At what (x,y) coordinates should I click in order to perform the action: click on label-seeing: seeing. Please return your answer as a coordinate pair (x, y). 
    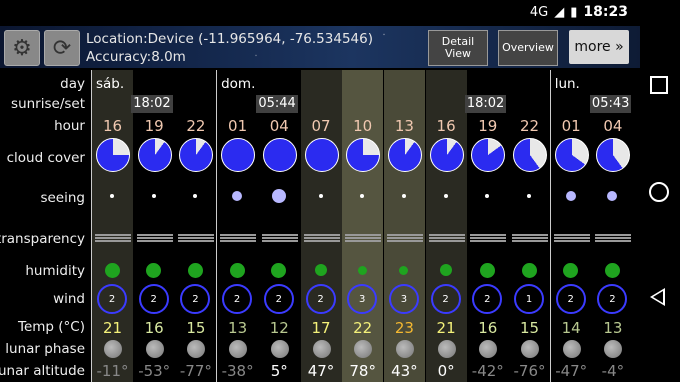
    Looking at the image, I should click on (62, 198).